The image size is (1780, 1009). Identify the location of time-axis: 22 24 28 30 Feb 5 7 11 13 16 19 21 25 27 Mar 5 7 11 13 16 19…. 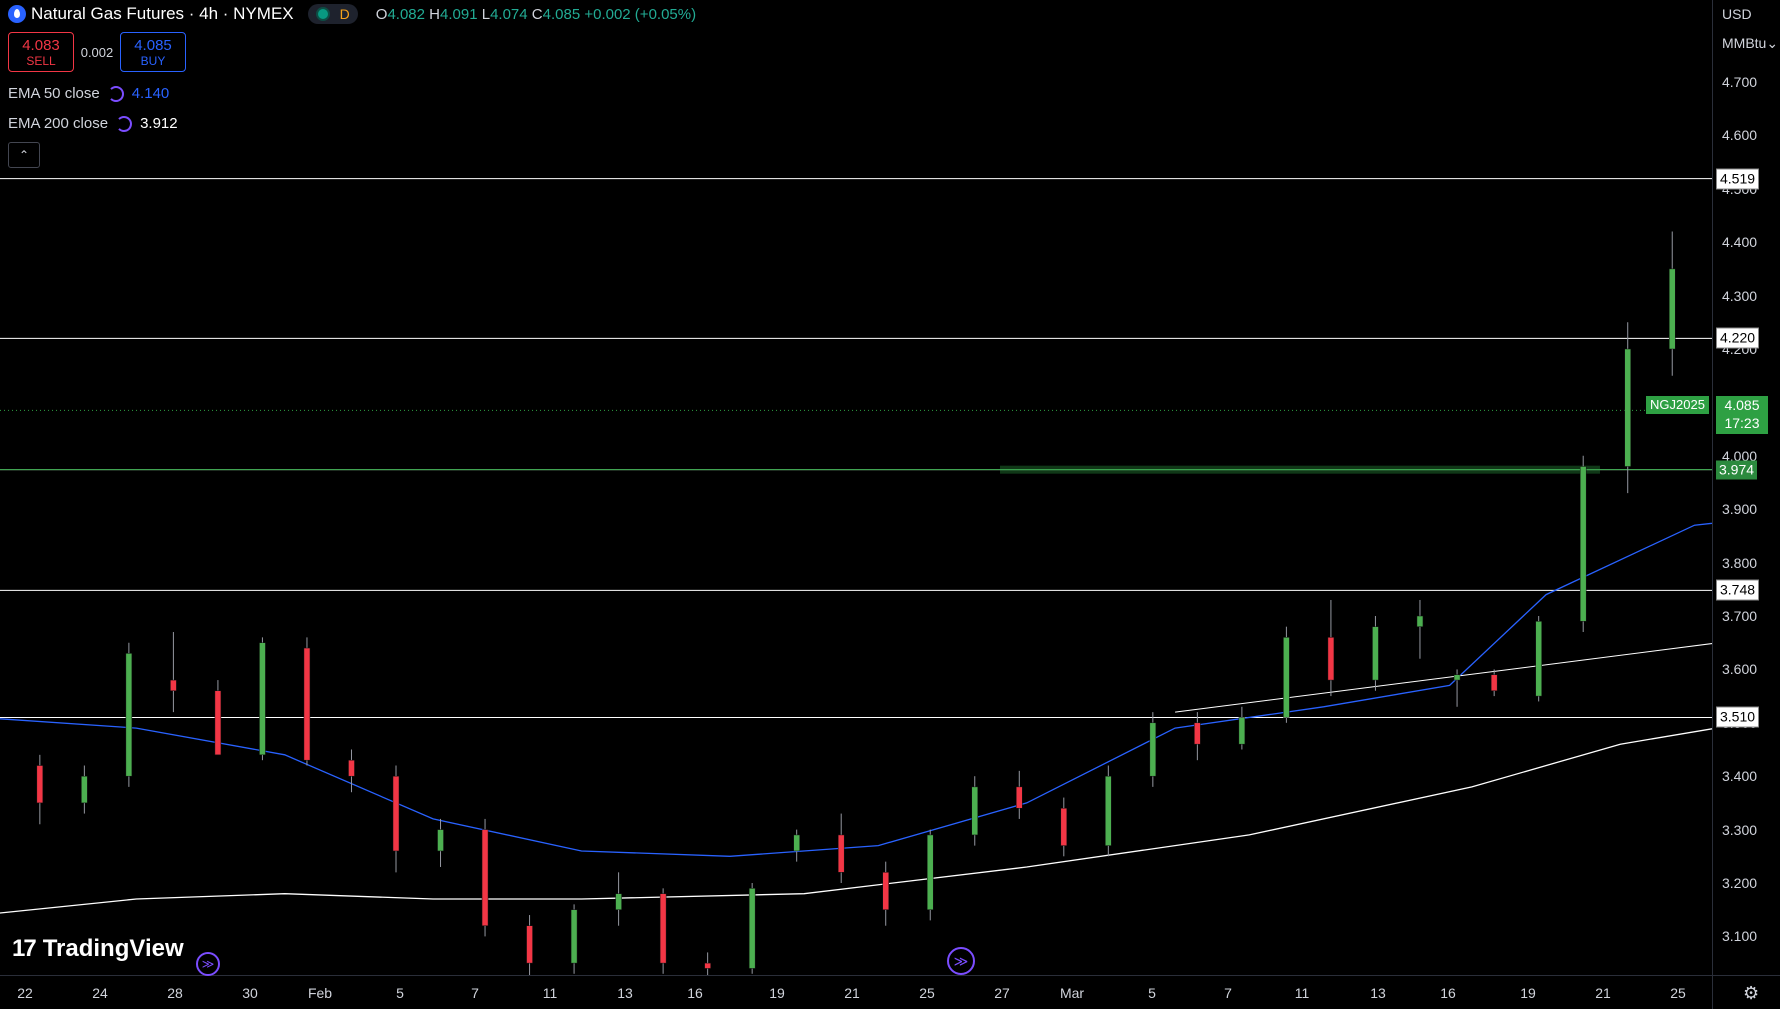
(856, 992).